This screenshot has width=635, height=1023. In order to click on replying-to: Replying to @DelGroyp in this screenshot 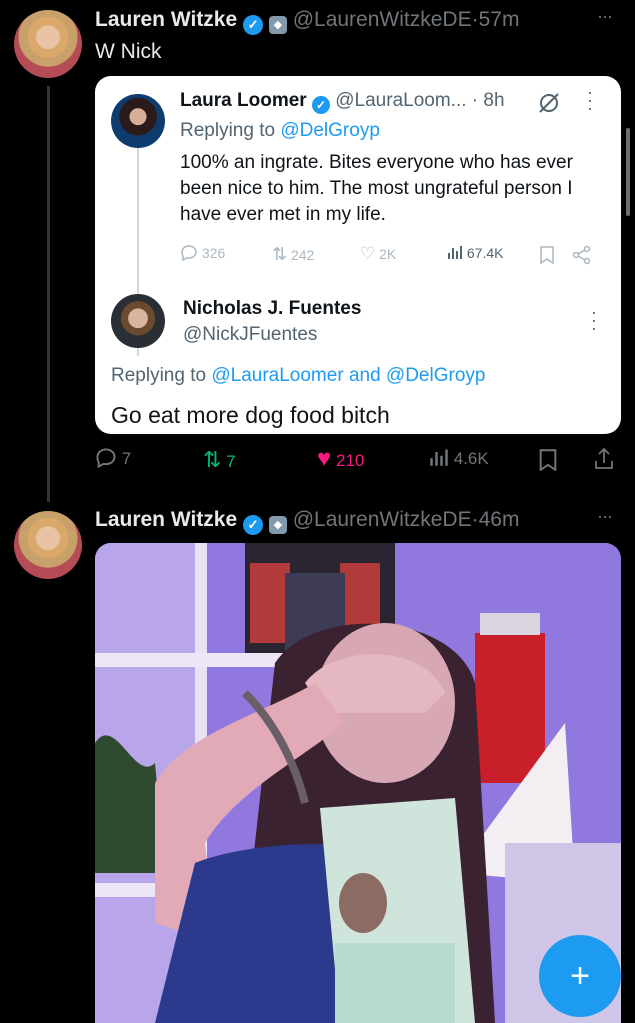, I will do `click(280, 131)`.